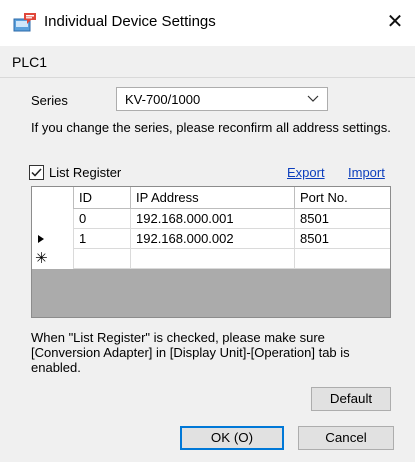  Describe the element at coordinates (41, 258) in the screenshot. I see `new-row-asterisk-icon: ✳` at that location.